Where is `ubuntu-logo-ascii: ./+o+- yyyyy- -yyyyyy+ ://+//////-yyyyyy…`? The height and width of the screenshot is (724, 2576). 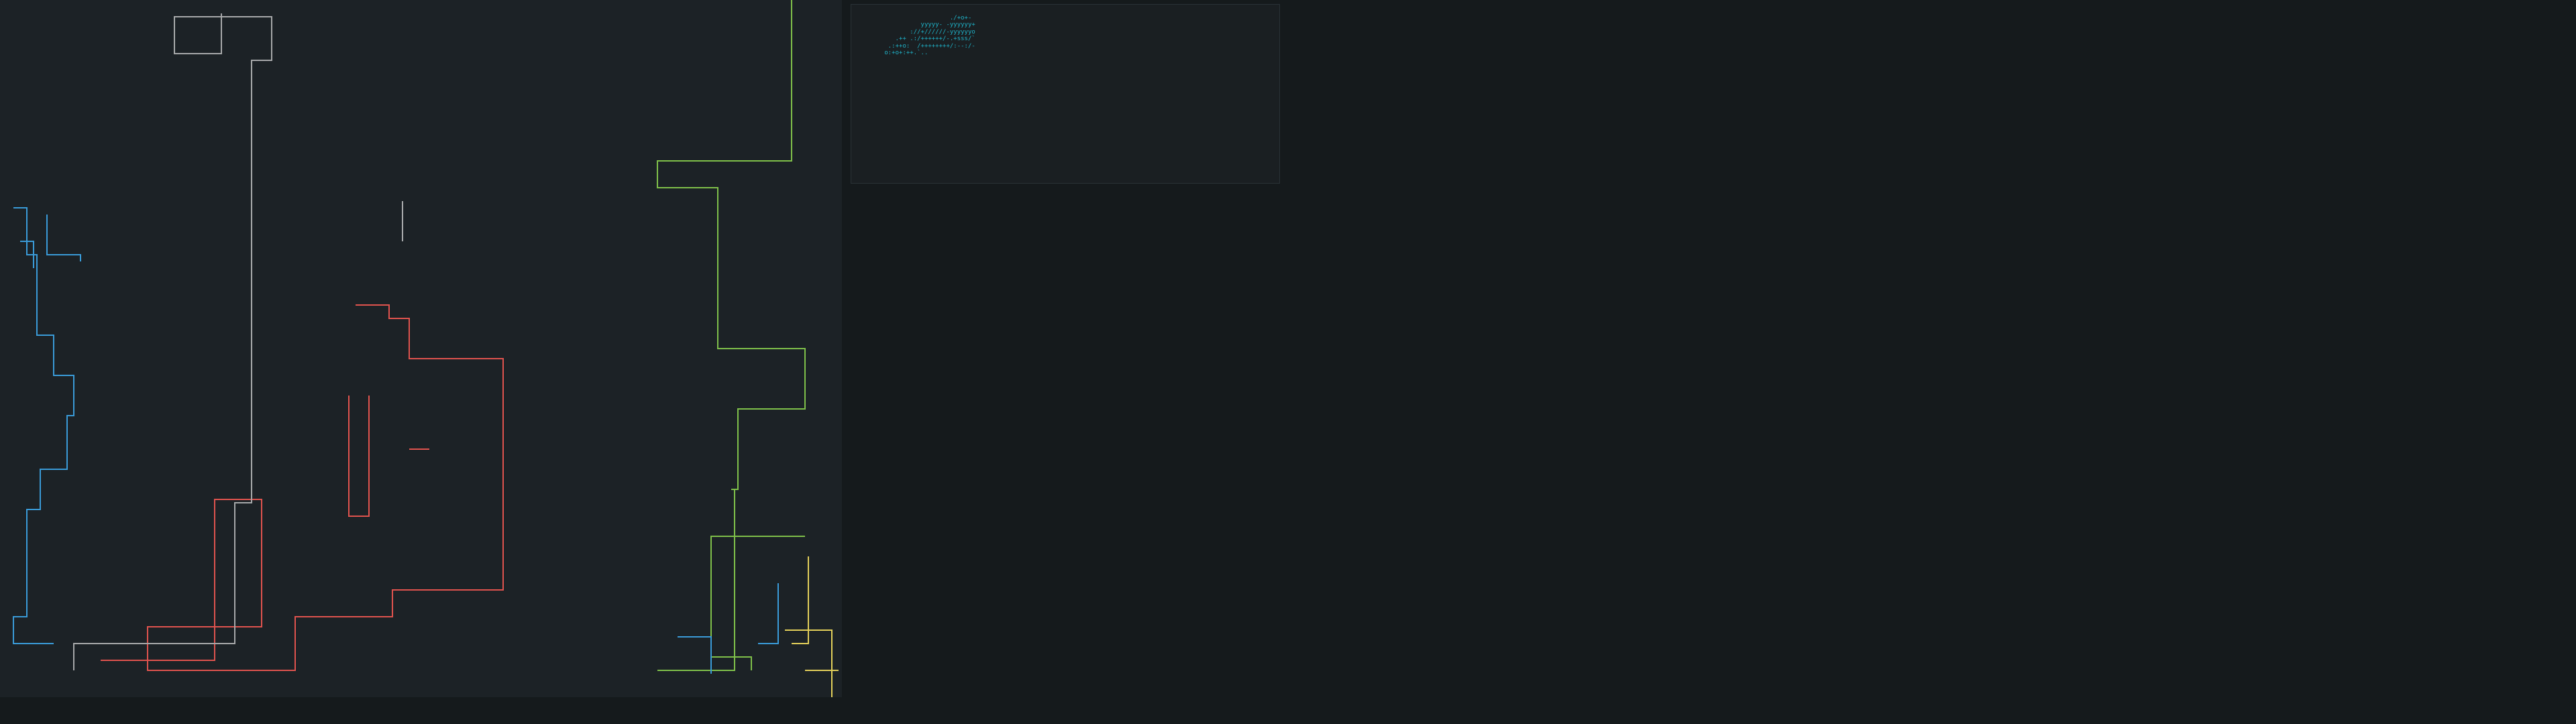 ubuntu-logo-ascii: ./+o+- yyyyy- -yyyyyy+ ://+//////-yyyyyy… is located at coordinates (929, 35).